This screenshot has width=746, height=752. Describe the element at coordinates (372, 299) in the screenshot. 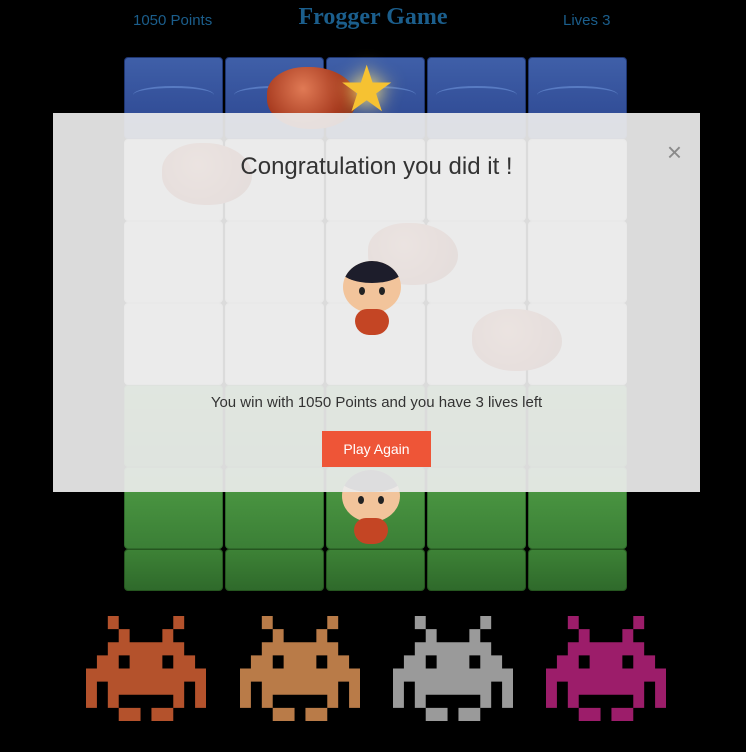

I see `player-avatar-icon` at that location.